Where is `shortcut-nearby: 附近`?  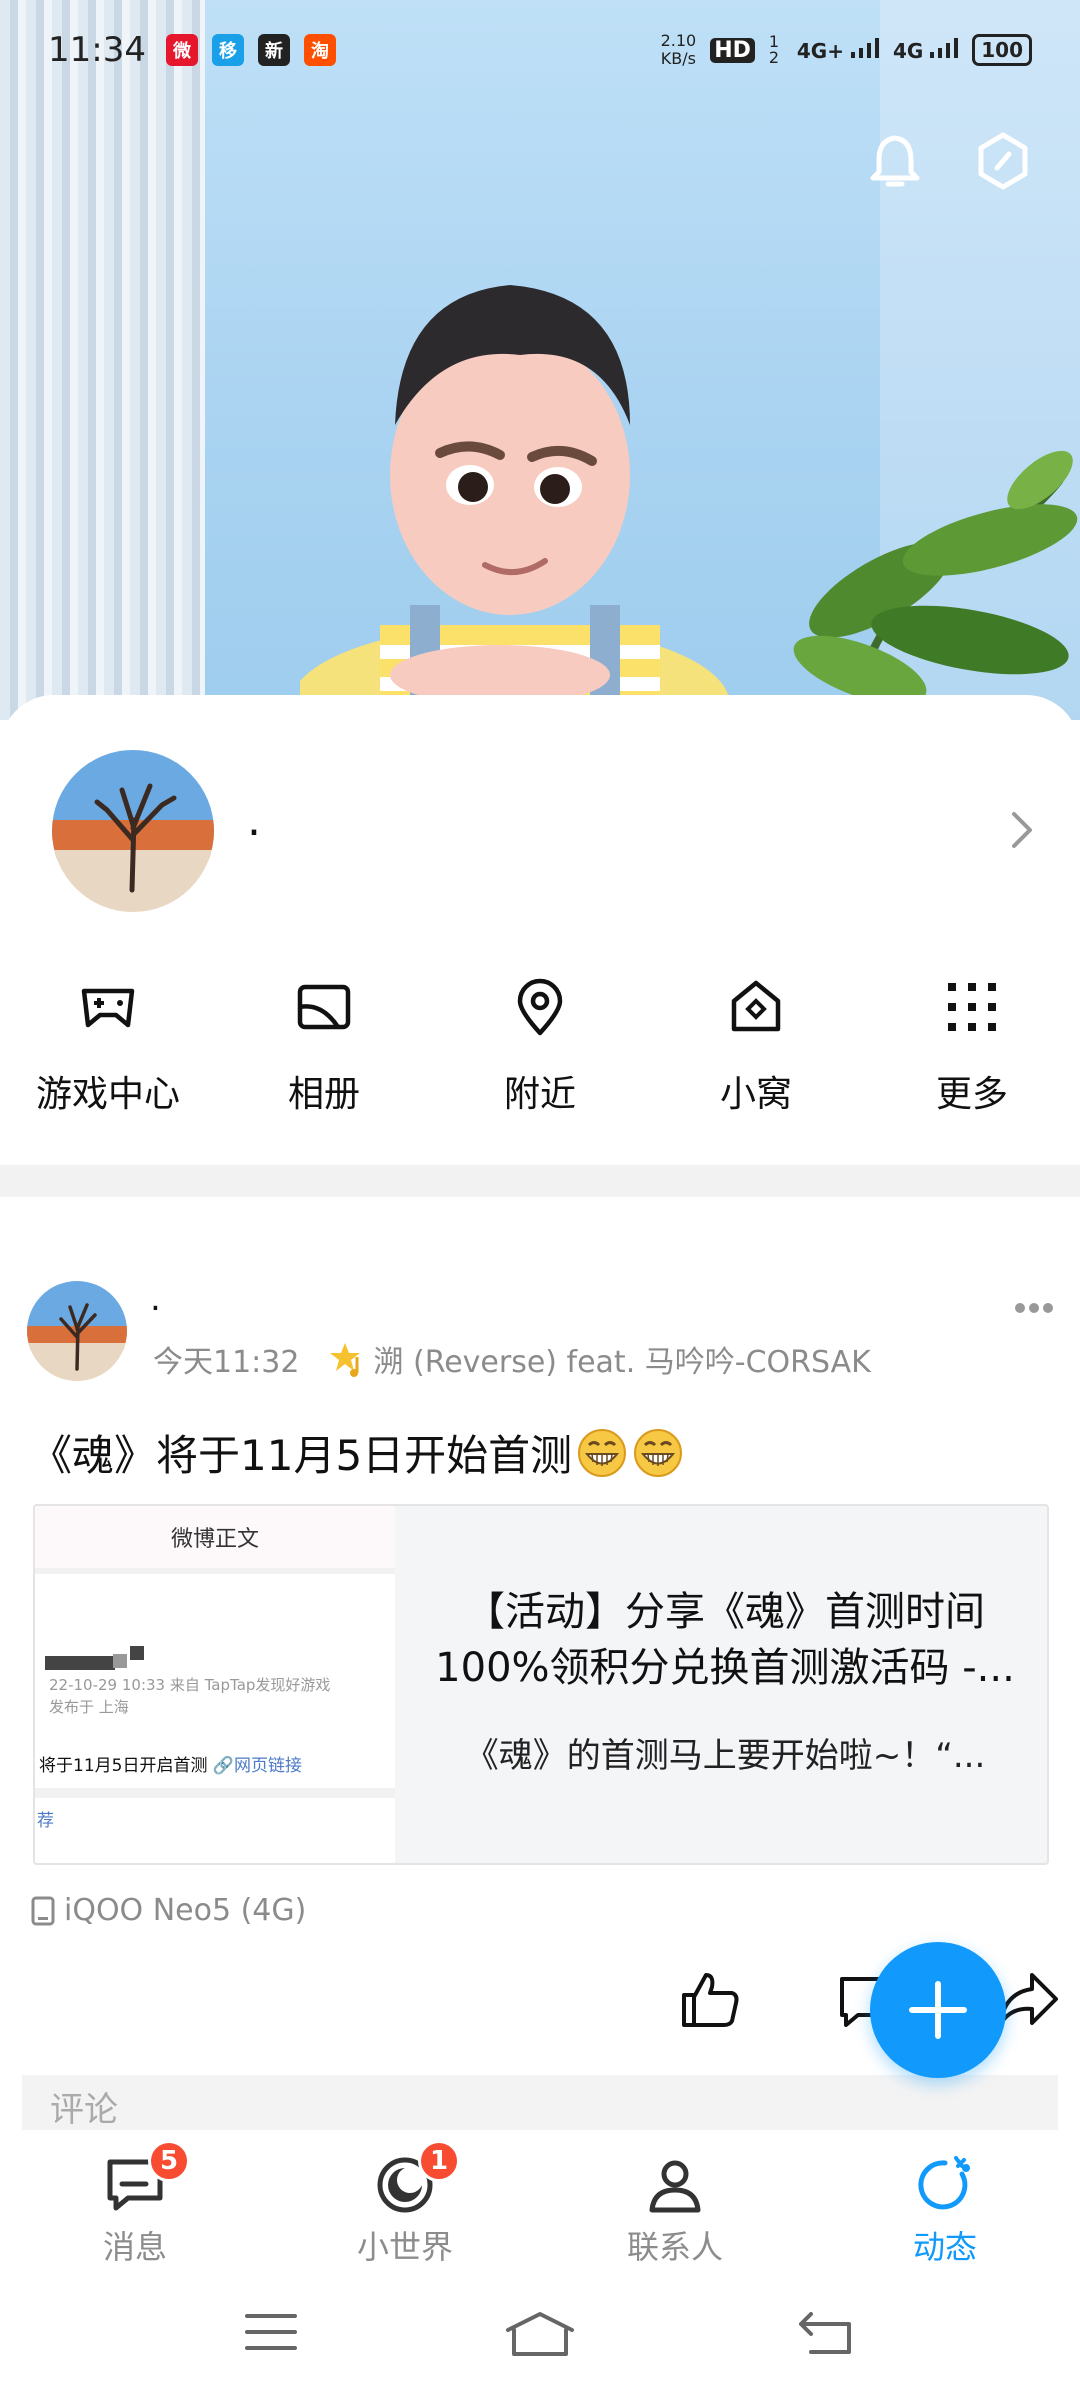 shortcut-nearby: 附近 is located at coordinates (540, 1046).